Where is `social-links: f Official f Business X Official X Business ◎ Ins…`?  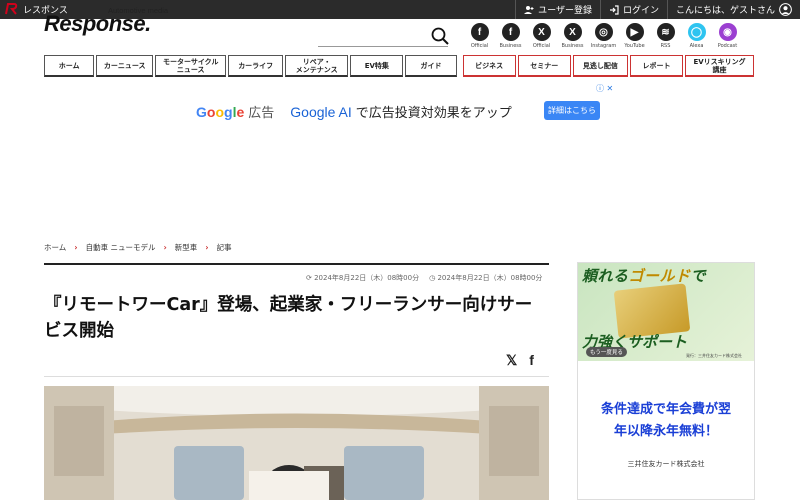
social-links: f Official f Business X Official X Business ◎ Ins… is located at coordinates (603, 36).